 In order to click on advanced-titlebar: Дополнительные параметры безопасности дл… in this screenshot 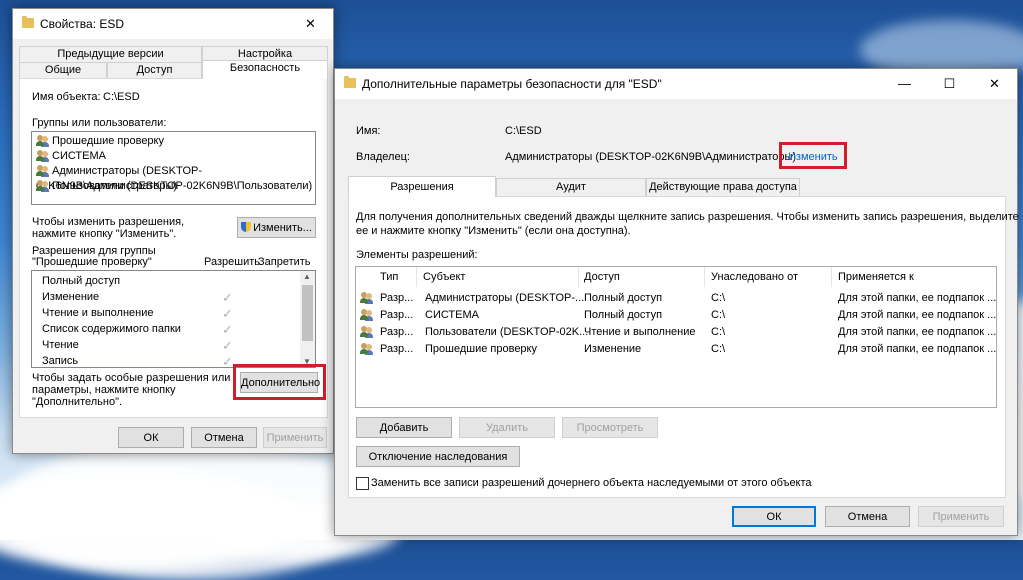, I will do `click(676, 84)`.